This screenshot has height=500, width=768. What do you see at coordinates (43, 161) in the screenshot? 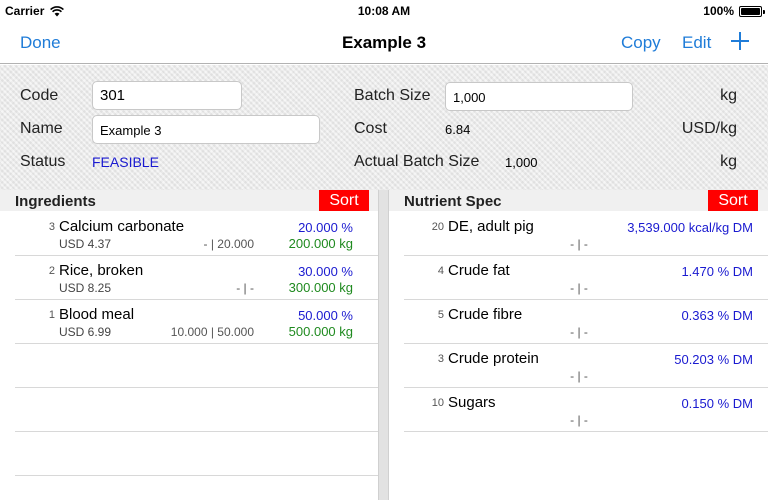
I see `status-label: Status` at bounding box center [43, 161].